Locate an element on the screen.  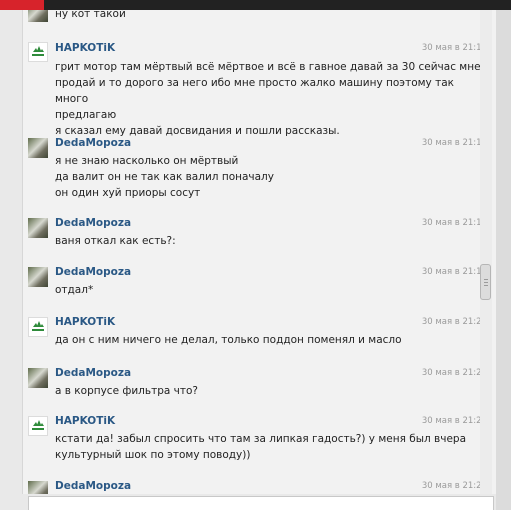
message-text: отдал* is located at coordinates (74, 290).